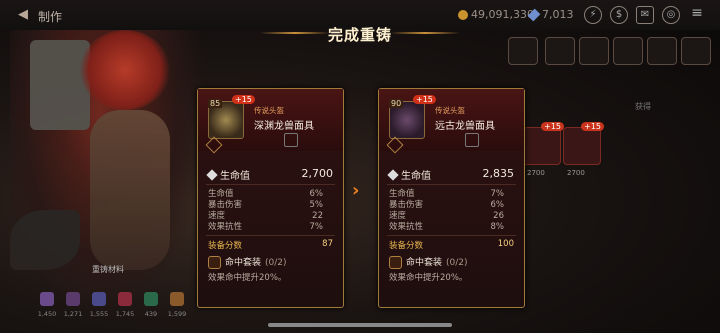 This screenshot has height=333, width=720. I want to click on feather-filter-icon, so click(523, 51).